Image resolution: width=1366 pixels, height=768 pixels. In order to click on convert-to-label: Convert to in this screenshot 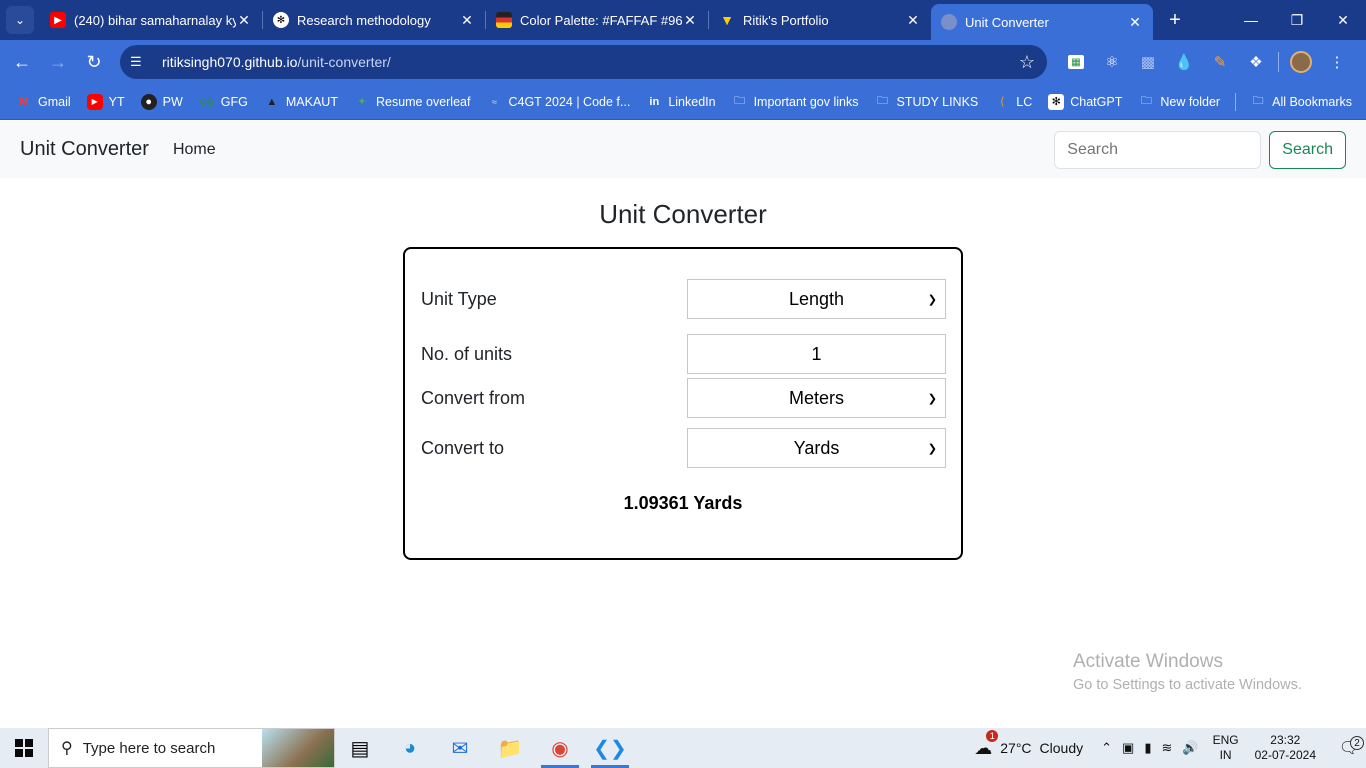, I will do `click(463, 447)`.